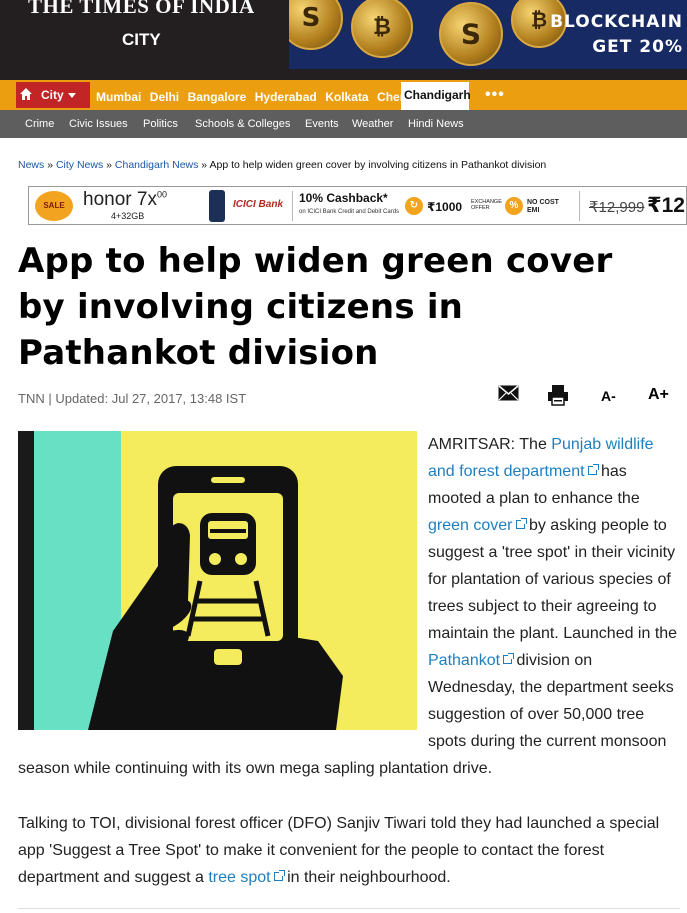 The height and width of the screenshot is (913, 687). I want to click on breadcrumb-news: News, so click(31, 165).